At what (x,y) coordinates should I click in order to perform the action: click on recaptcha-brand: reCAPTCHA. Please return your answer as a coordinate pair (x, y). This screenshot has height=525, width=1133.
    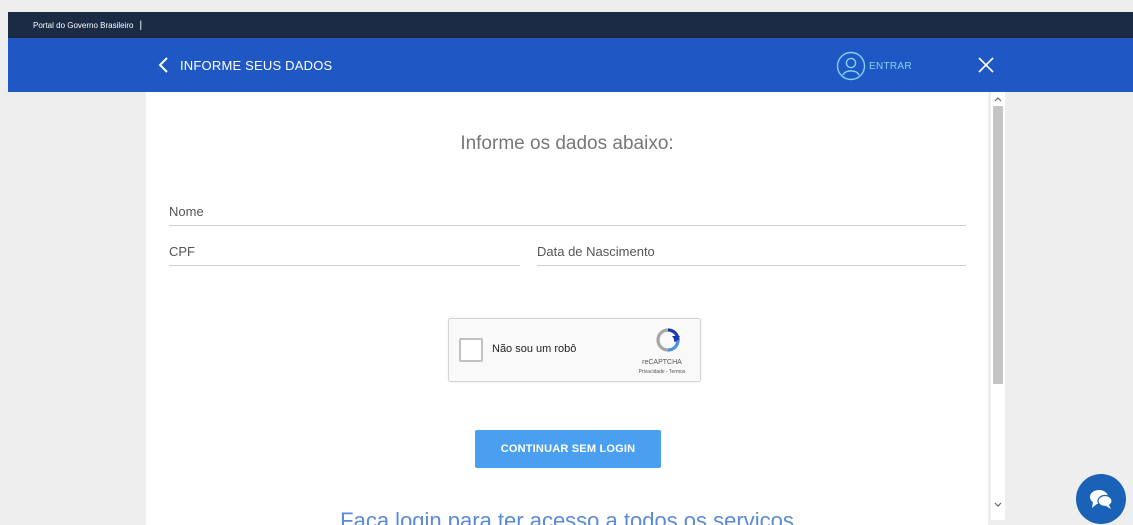
    Looking at the image, I should click on (662, 362).